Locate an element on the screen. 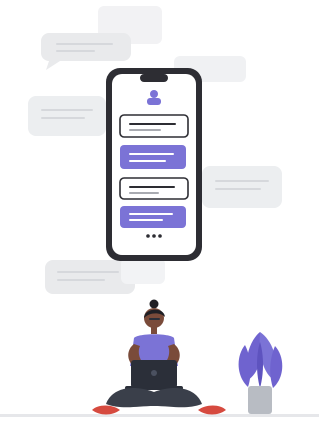  plant-pot is located at coordinates (260, 400).